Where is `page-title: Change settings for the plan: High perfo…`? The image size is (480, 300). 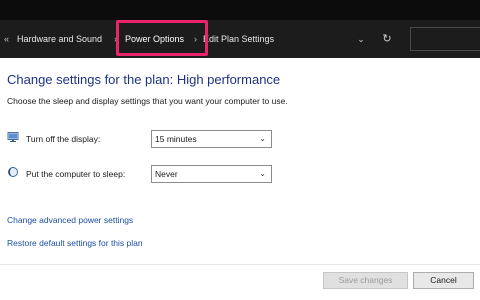 page-title: Change settings for the plan: High perfo… is located at coordinates (144, 79).